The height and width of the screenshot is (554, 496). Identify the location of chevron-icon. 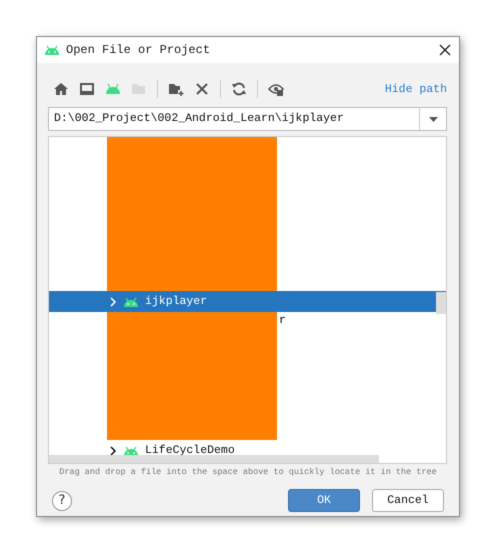
(113, 451).